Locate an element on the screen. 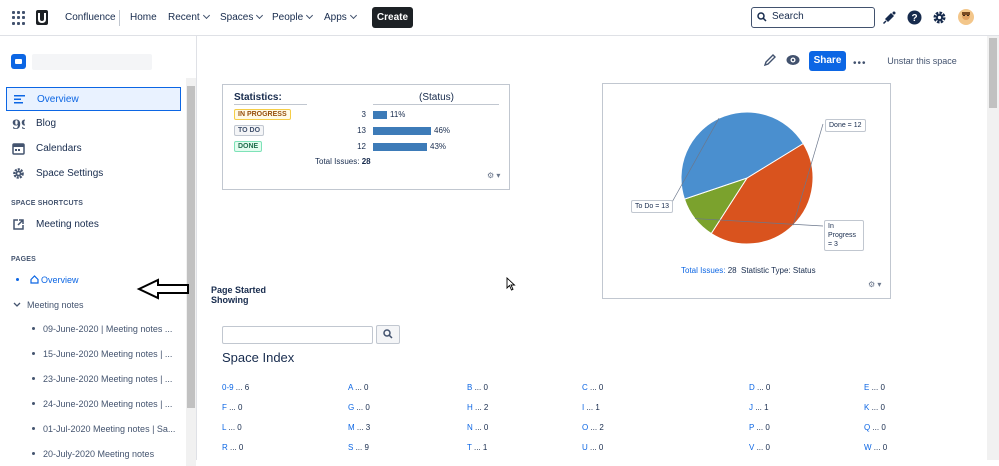 Image resolution: width=999 pixels, height=466 pixels. tree-item-overview: Overview is located at coordinates (47, 279).